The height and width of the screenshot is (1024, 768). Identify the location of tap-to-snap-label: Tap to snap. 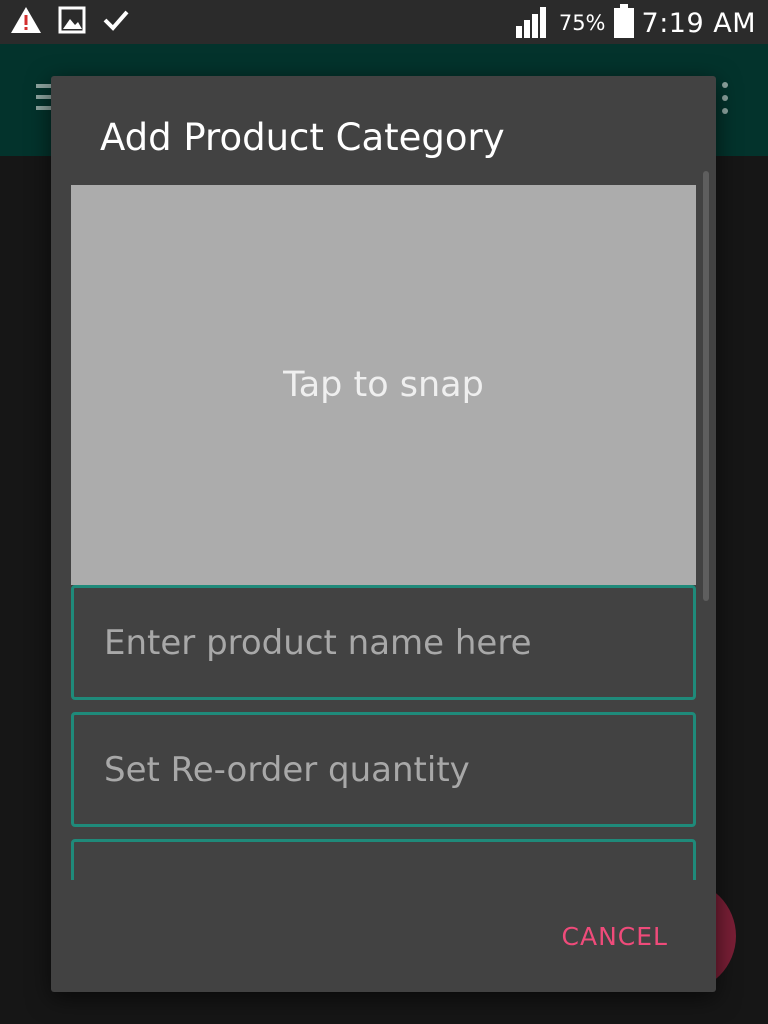
(383, 385).